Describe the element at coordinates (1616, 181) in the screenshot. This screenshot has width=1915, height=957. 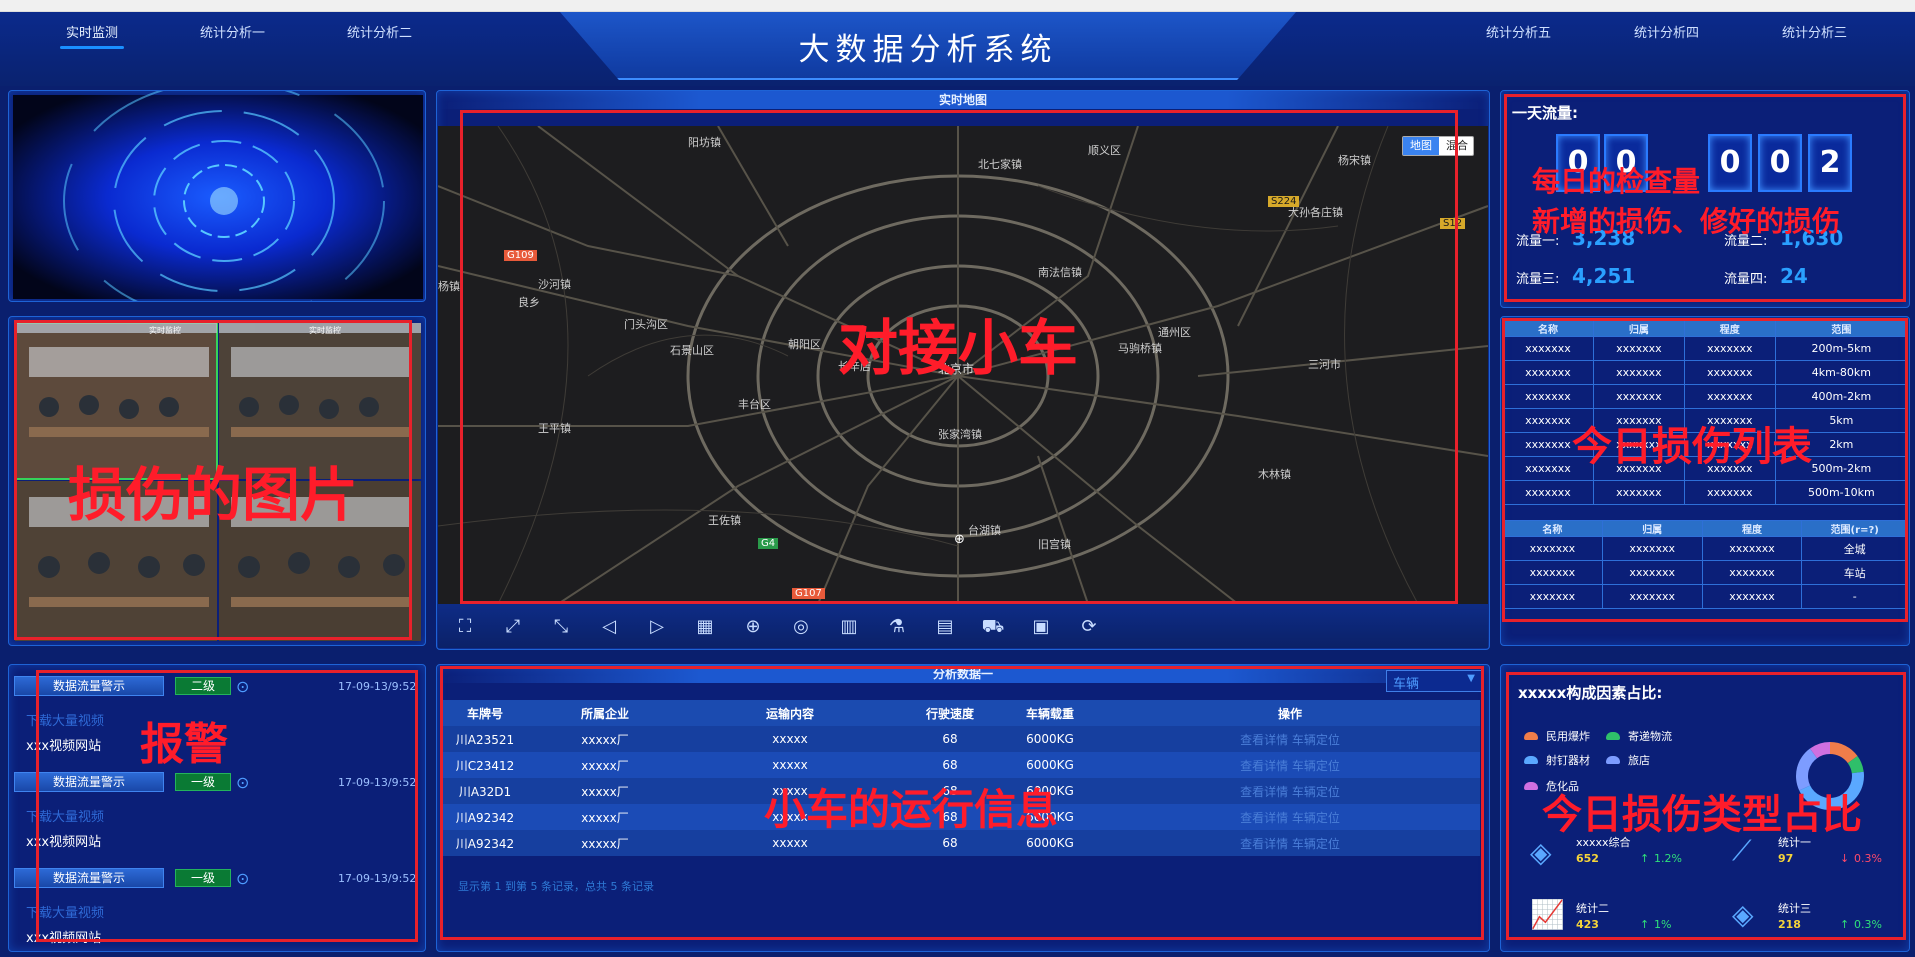
I see `flow-annotation-line1: 每日的检查量` at that location.